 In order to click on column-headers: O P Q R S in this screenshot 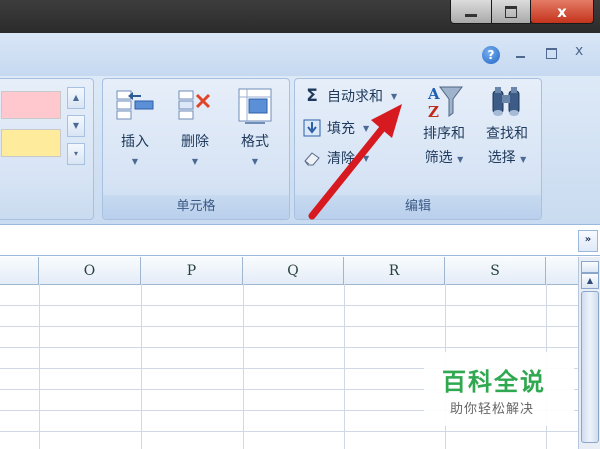, I will do `click(289, 271)`.